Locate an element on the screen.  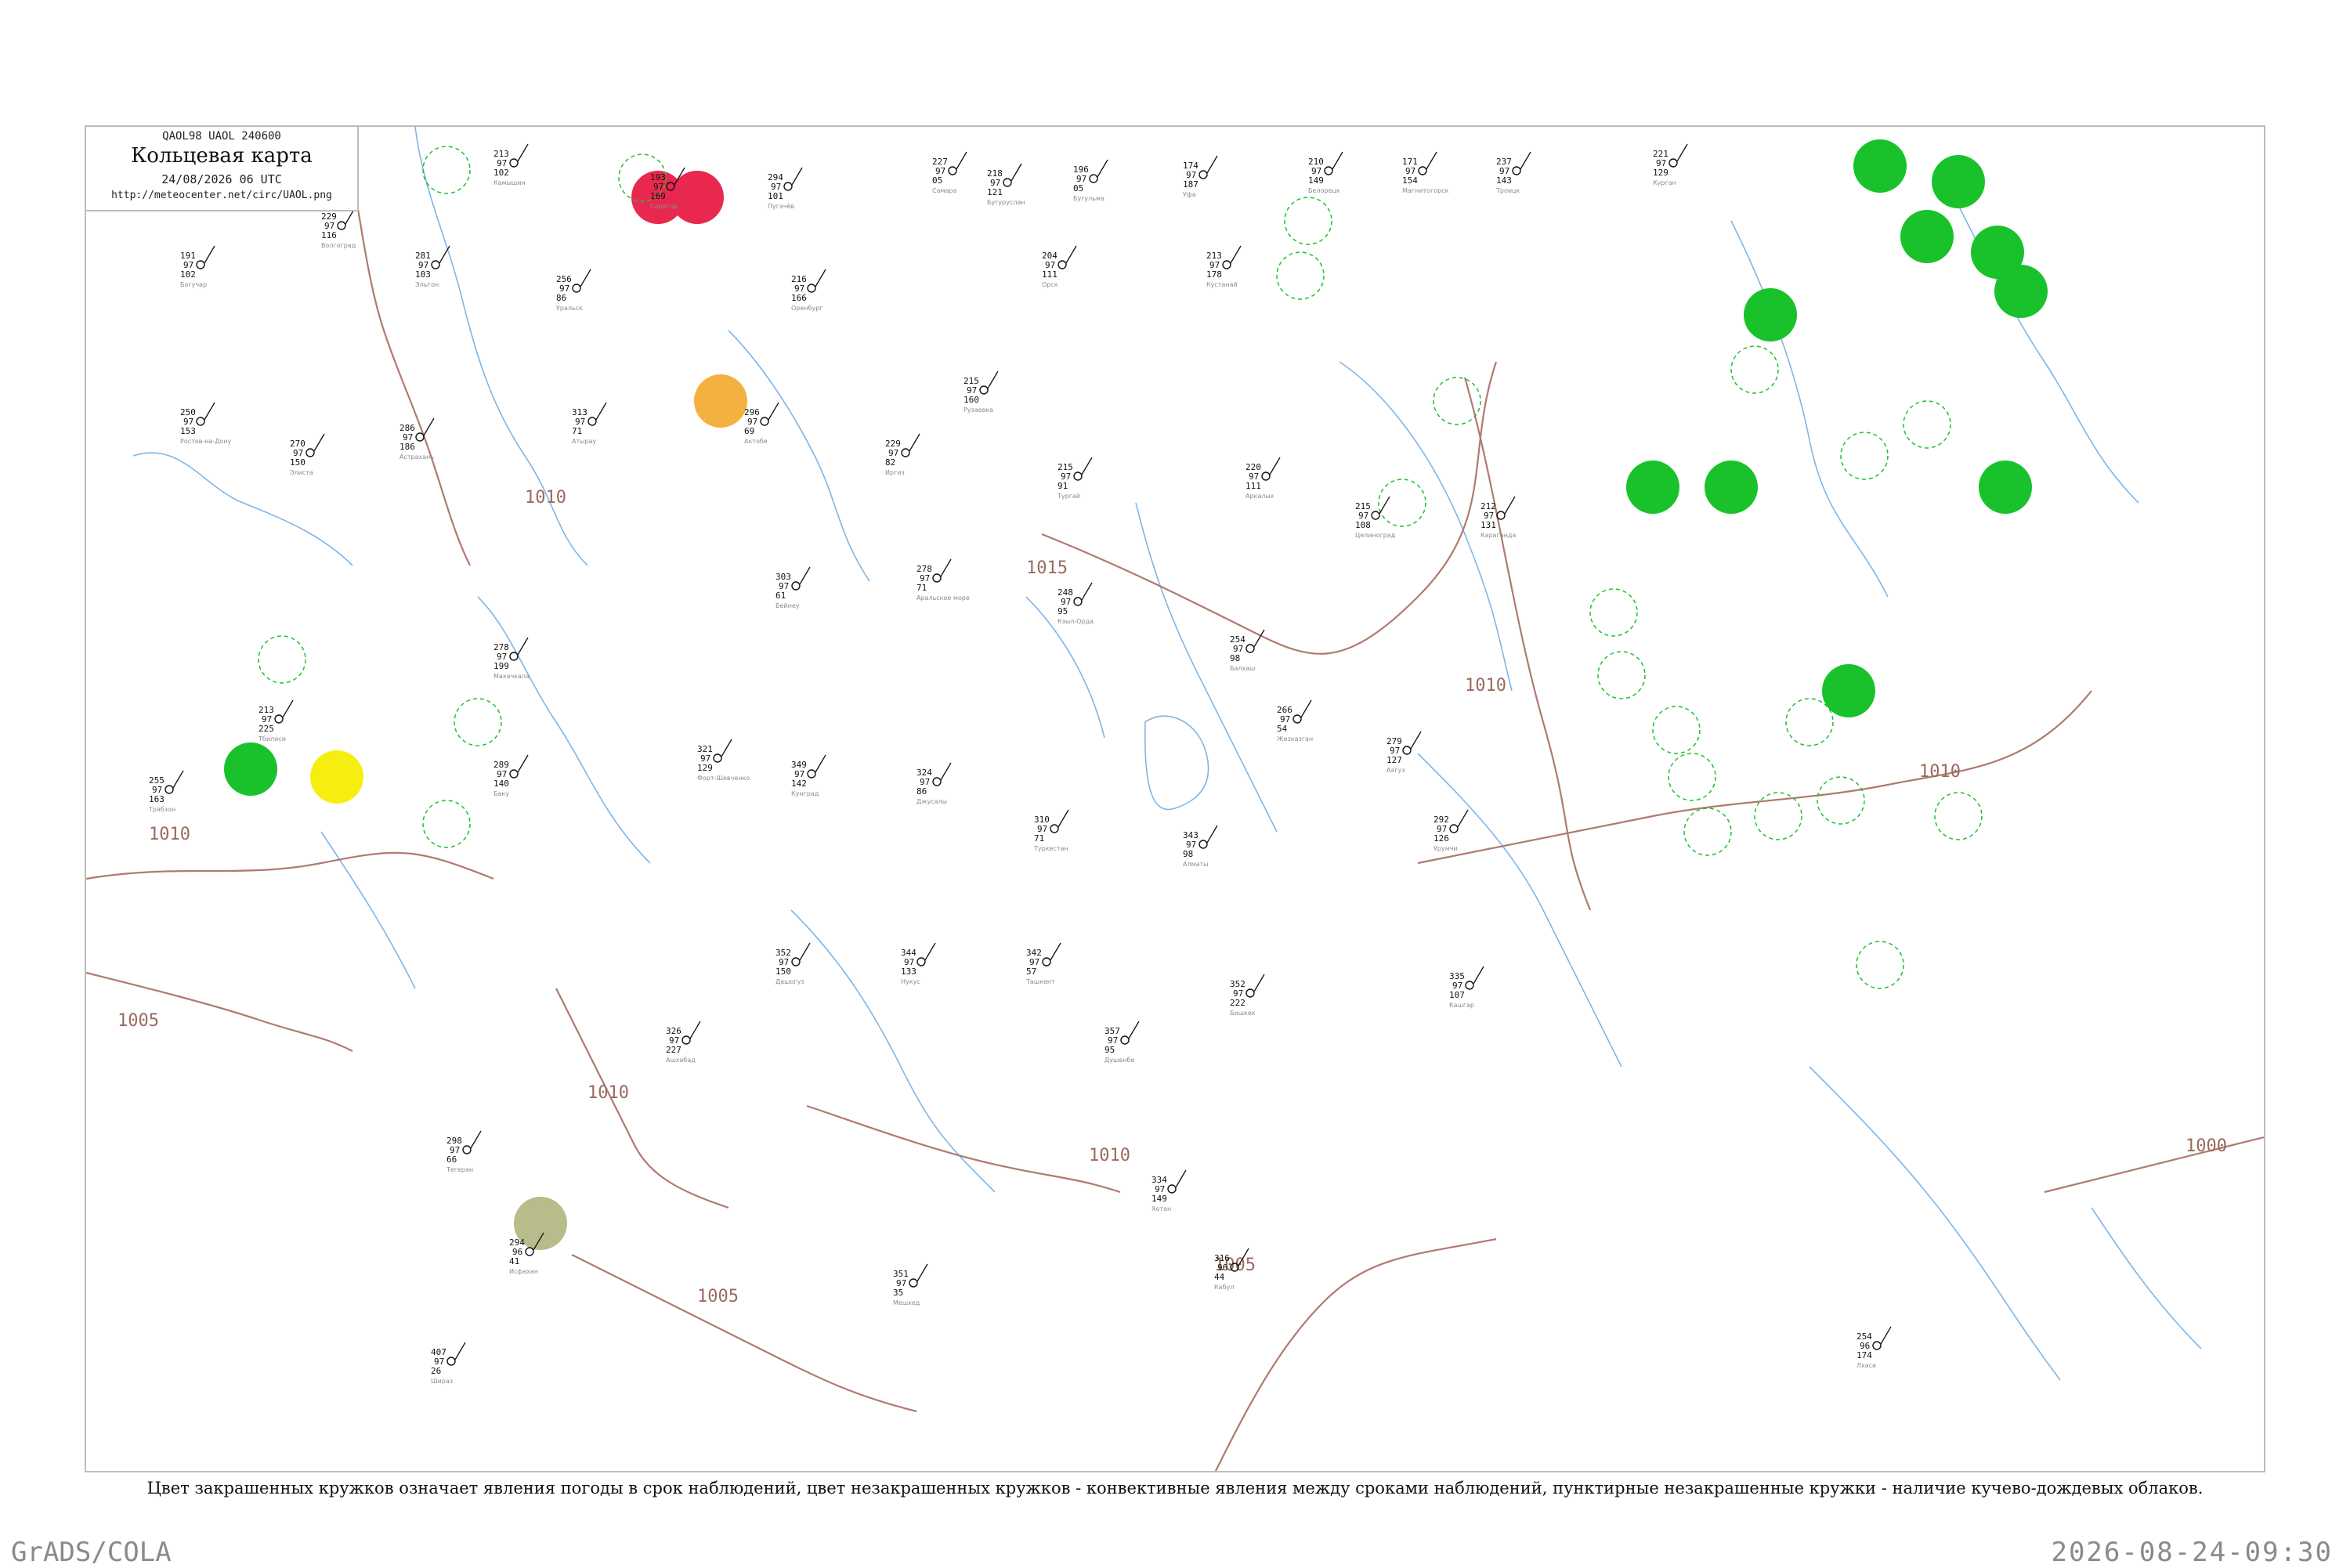
station-name: Самара is located at coordinates (945, 190).